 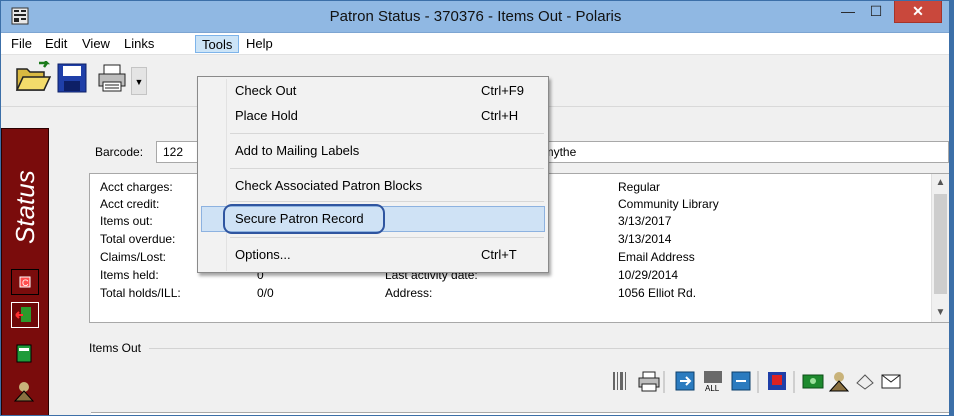 What do you see at coordinates (499, 254) in the screenshot?
I see `menu-item-shortcut: Ctrl+T` at bounding box center [499, 254].